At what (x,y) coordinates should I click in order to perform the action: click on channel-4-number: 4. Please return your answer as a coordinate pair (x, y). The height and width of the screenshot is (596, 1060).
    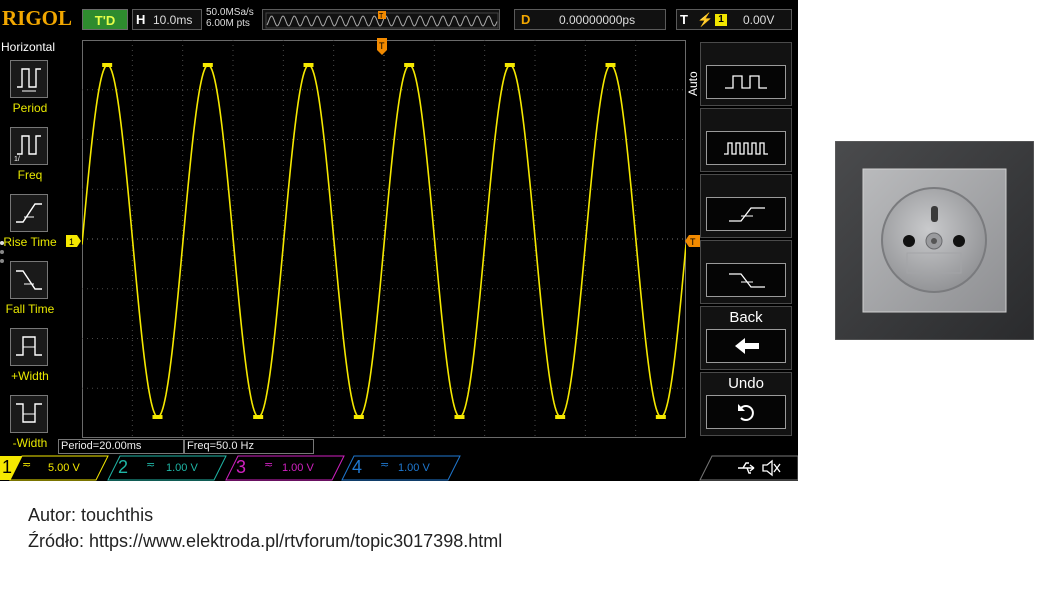
    Looking at the image, I should click on (357, 467).